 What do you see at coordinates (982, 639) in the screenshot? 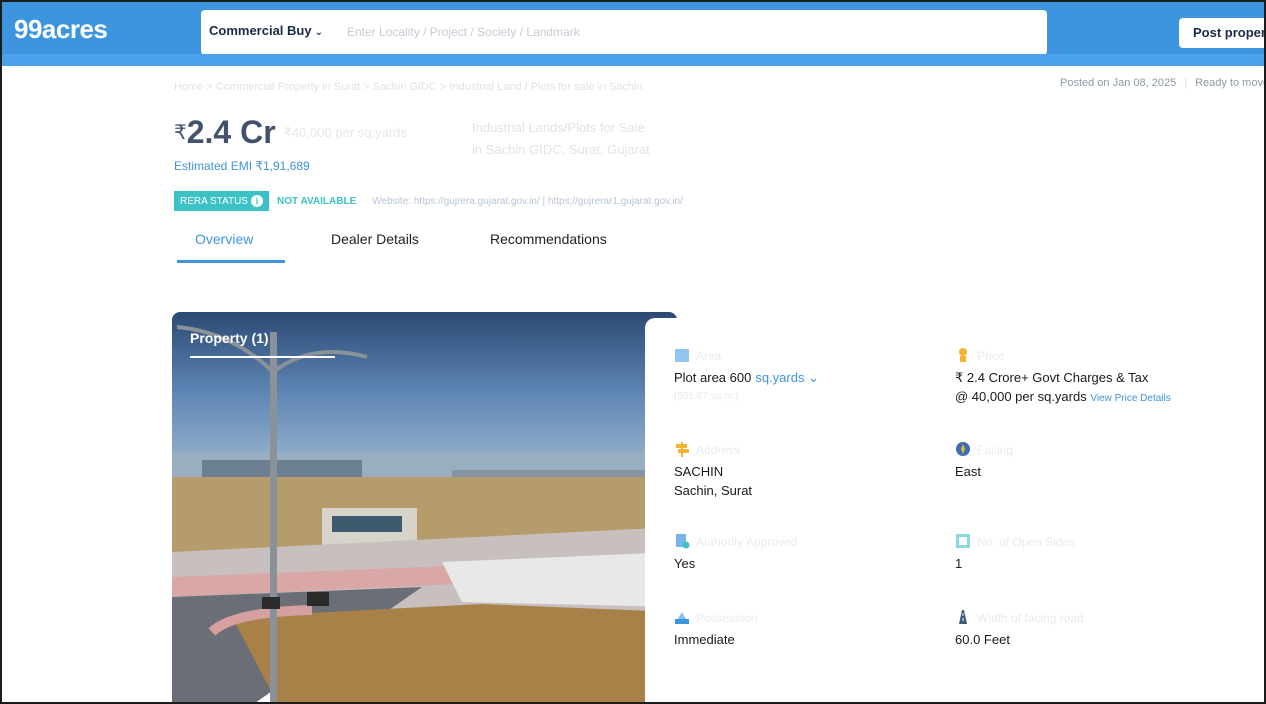
I see `detail-road-width-value: 60.0 Feet` at bounding box center [982, 639].